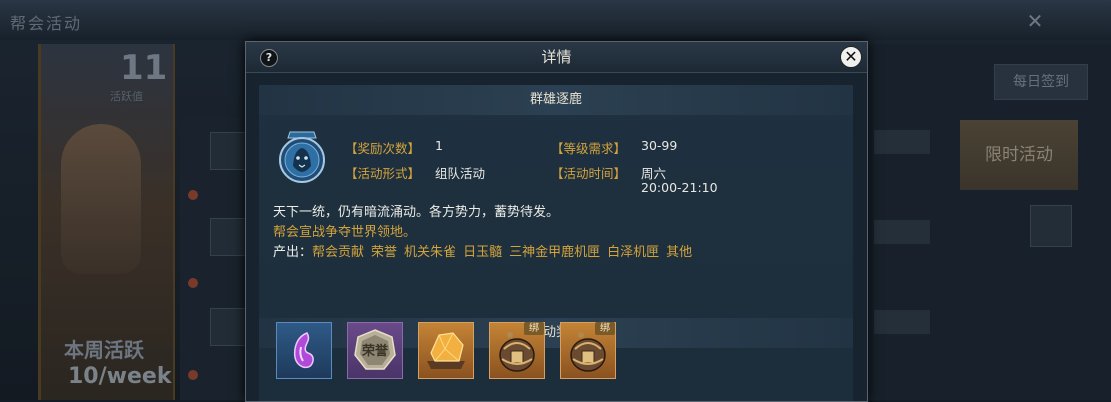 The height and width of the screenshot is (402, 1111). I want to click on reward-count-value: 1, so click(439, 145).